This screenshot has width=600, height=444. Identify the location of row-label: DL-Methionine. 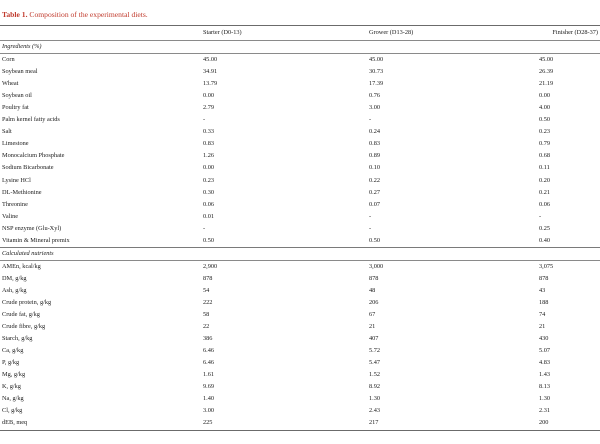
(22, 192).